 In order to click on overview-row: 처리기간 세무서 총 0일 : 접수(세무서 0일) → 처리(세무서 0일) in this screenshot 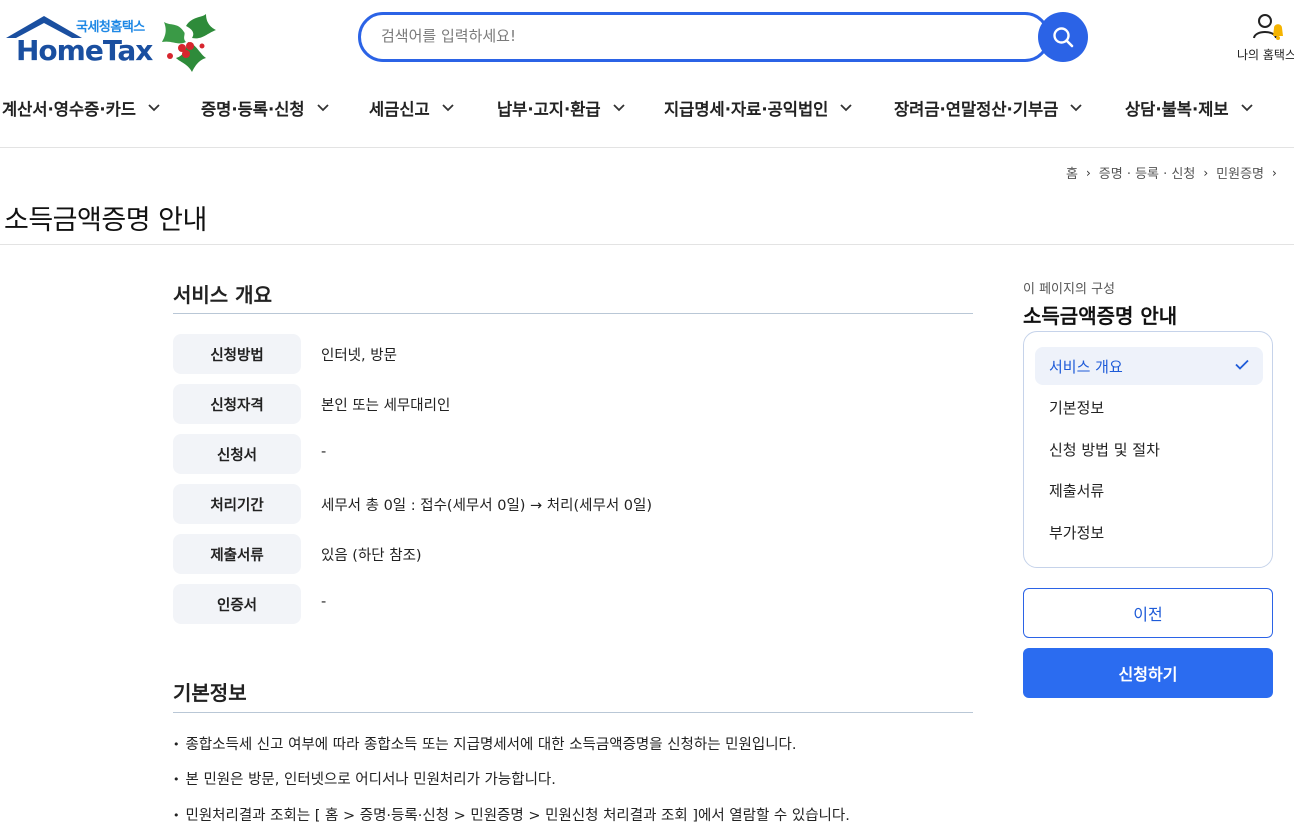, I will do `click(573, 504)`.